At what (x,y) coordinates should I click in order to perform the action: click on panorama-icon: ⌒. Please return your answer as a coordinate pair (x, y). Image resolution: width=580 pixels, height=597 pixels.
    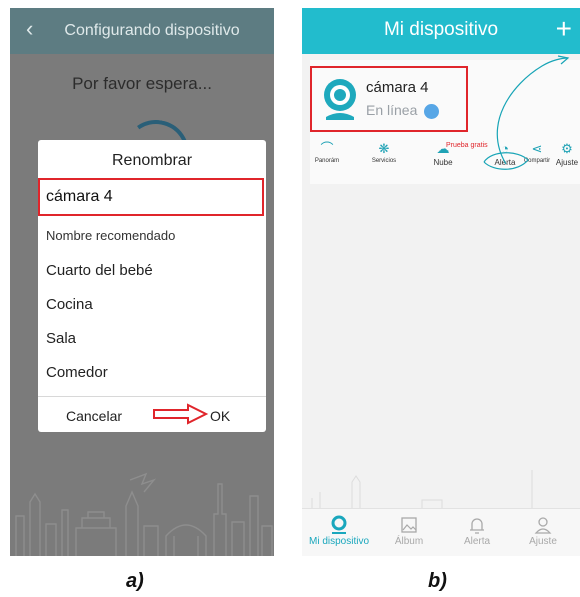
    Looking at the image, I should click on (327, 148).